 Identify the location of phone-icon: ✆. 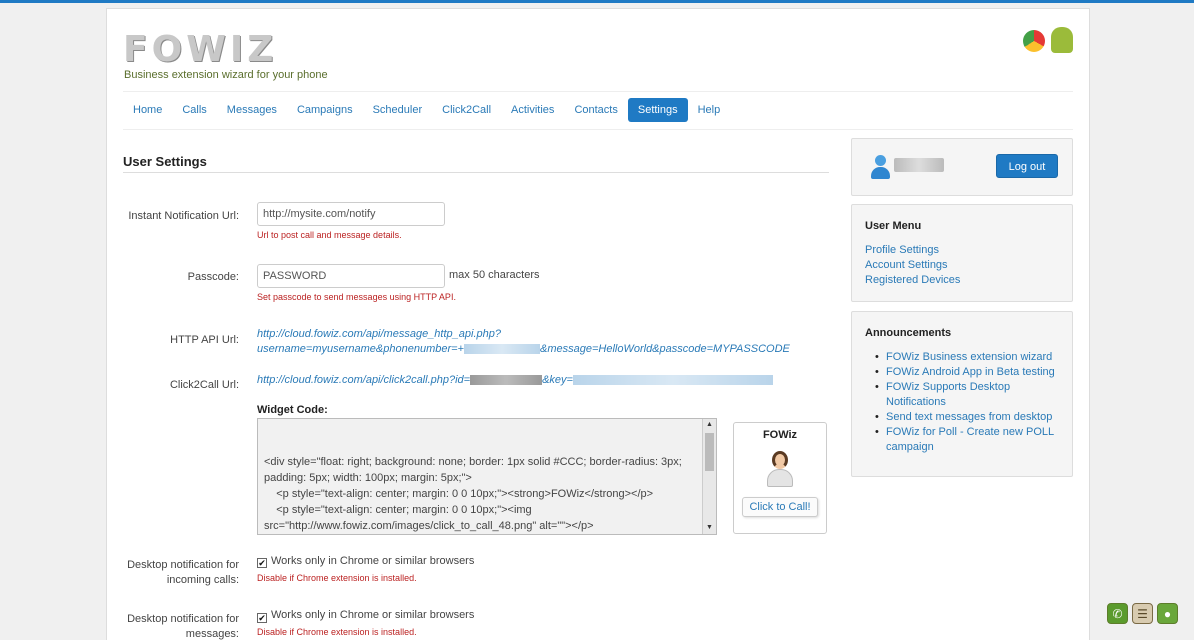
(1117, 613).